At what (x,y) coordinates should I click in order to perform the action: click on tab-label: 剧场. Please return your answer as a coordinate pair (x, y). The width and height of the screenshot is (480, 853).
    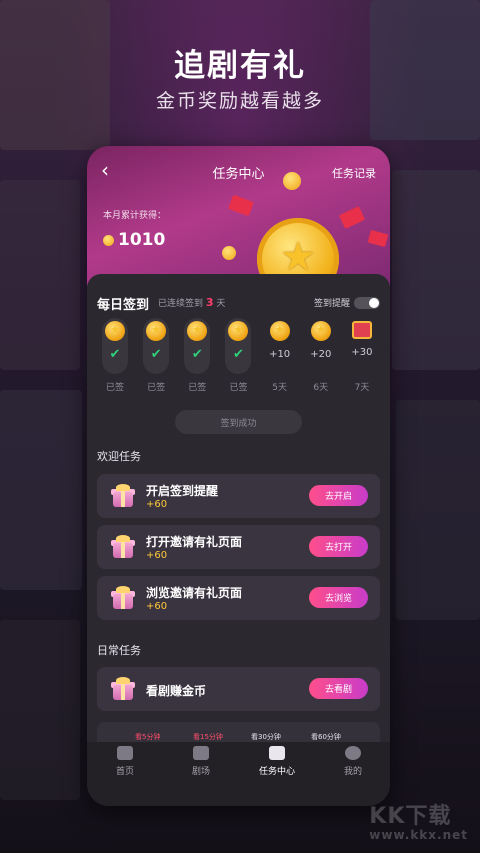
    Looking at the image, I should click on (200, 772).